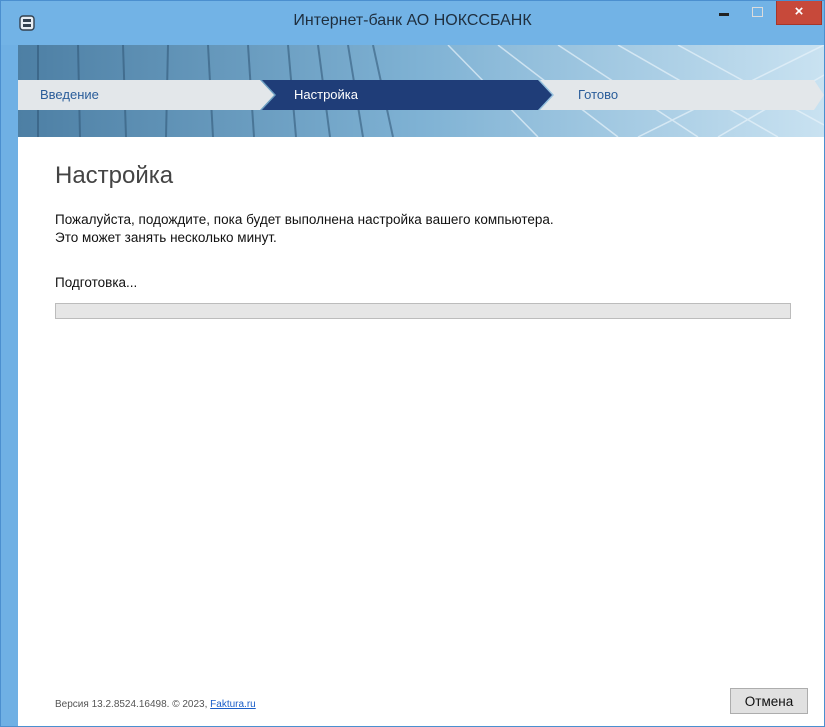 Image resolution: width=825 pixels, height=727 pixels. I want to click on step-introduction: Введение, so click(69, 94).